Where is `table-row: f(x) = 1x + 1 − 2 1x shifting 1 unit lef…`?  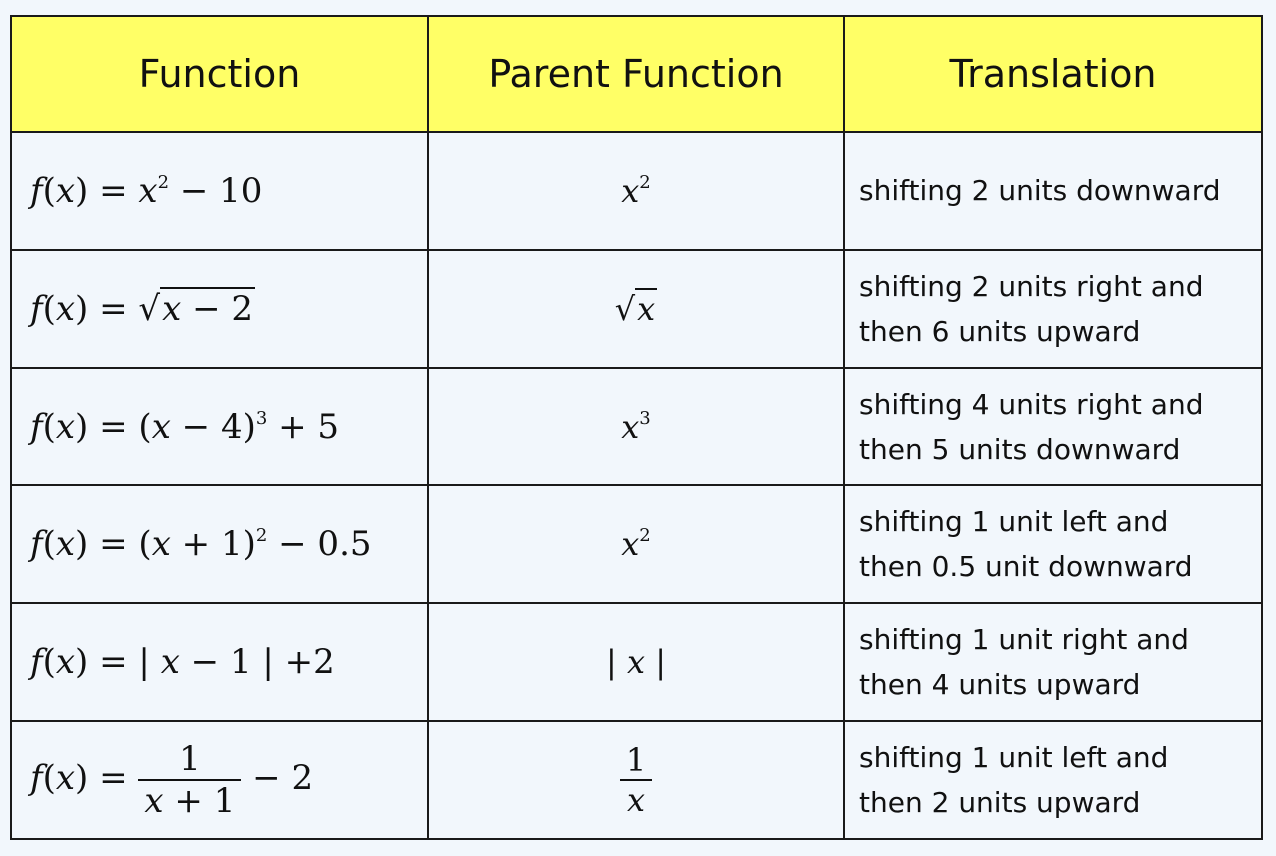
table-row: f(x) = 1x + 1 − 2 1x shifting 1 unit lef… is located at coordinates (636, 780).